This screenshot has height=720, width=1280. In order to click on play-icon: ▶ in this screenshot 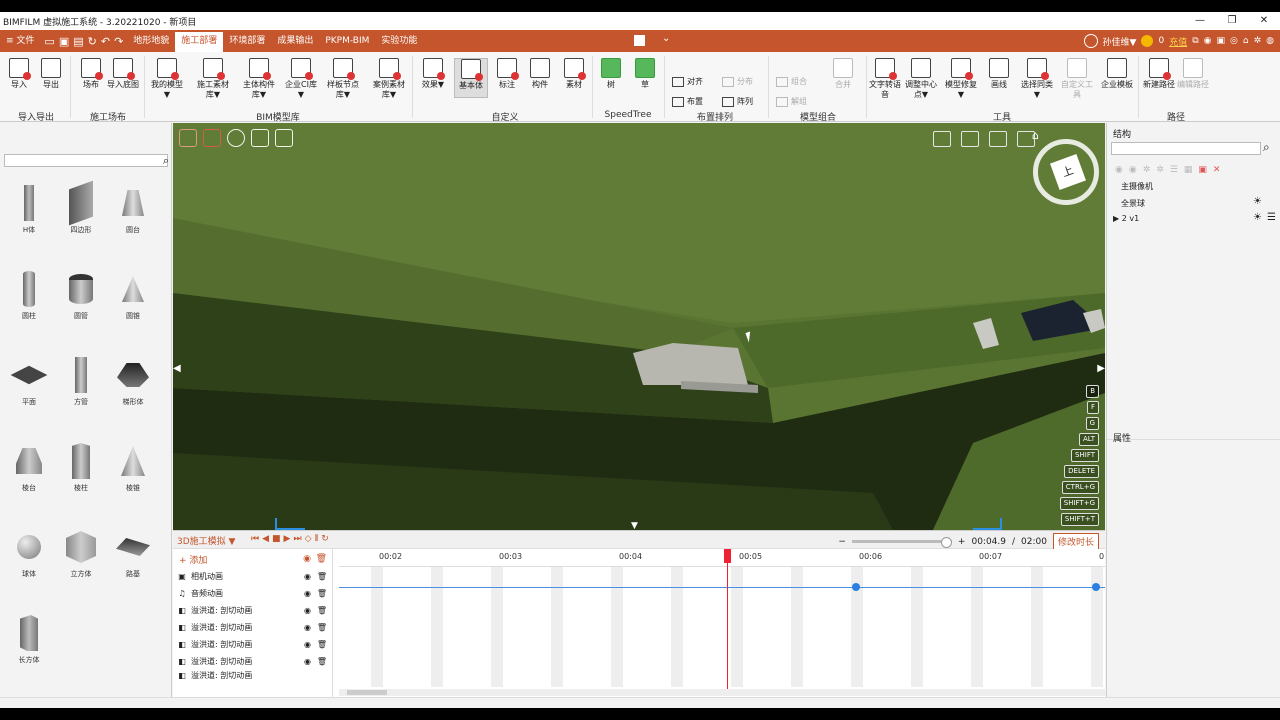, I will do `click(287, 539)`.